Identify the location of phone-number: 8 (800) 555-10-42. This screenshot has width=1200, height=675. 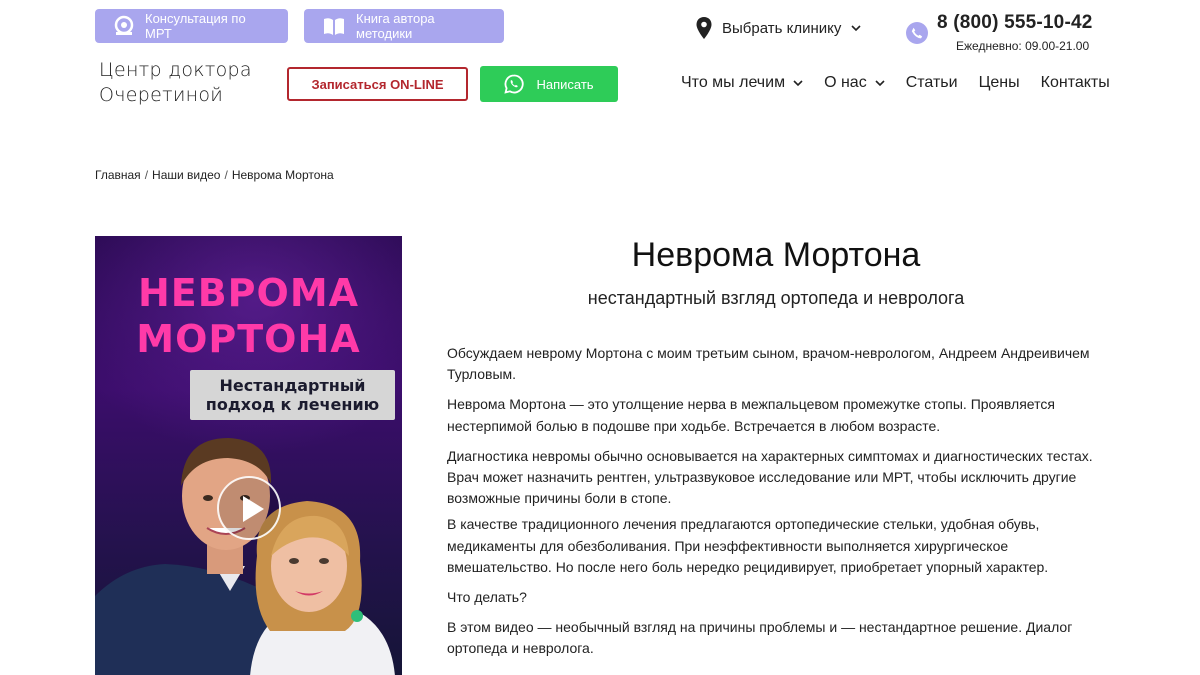
(1015, 23).